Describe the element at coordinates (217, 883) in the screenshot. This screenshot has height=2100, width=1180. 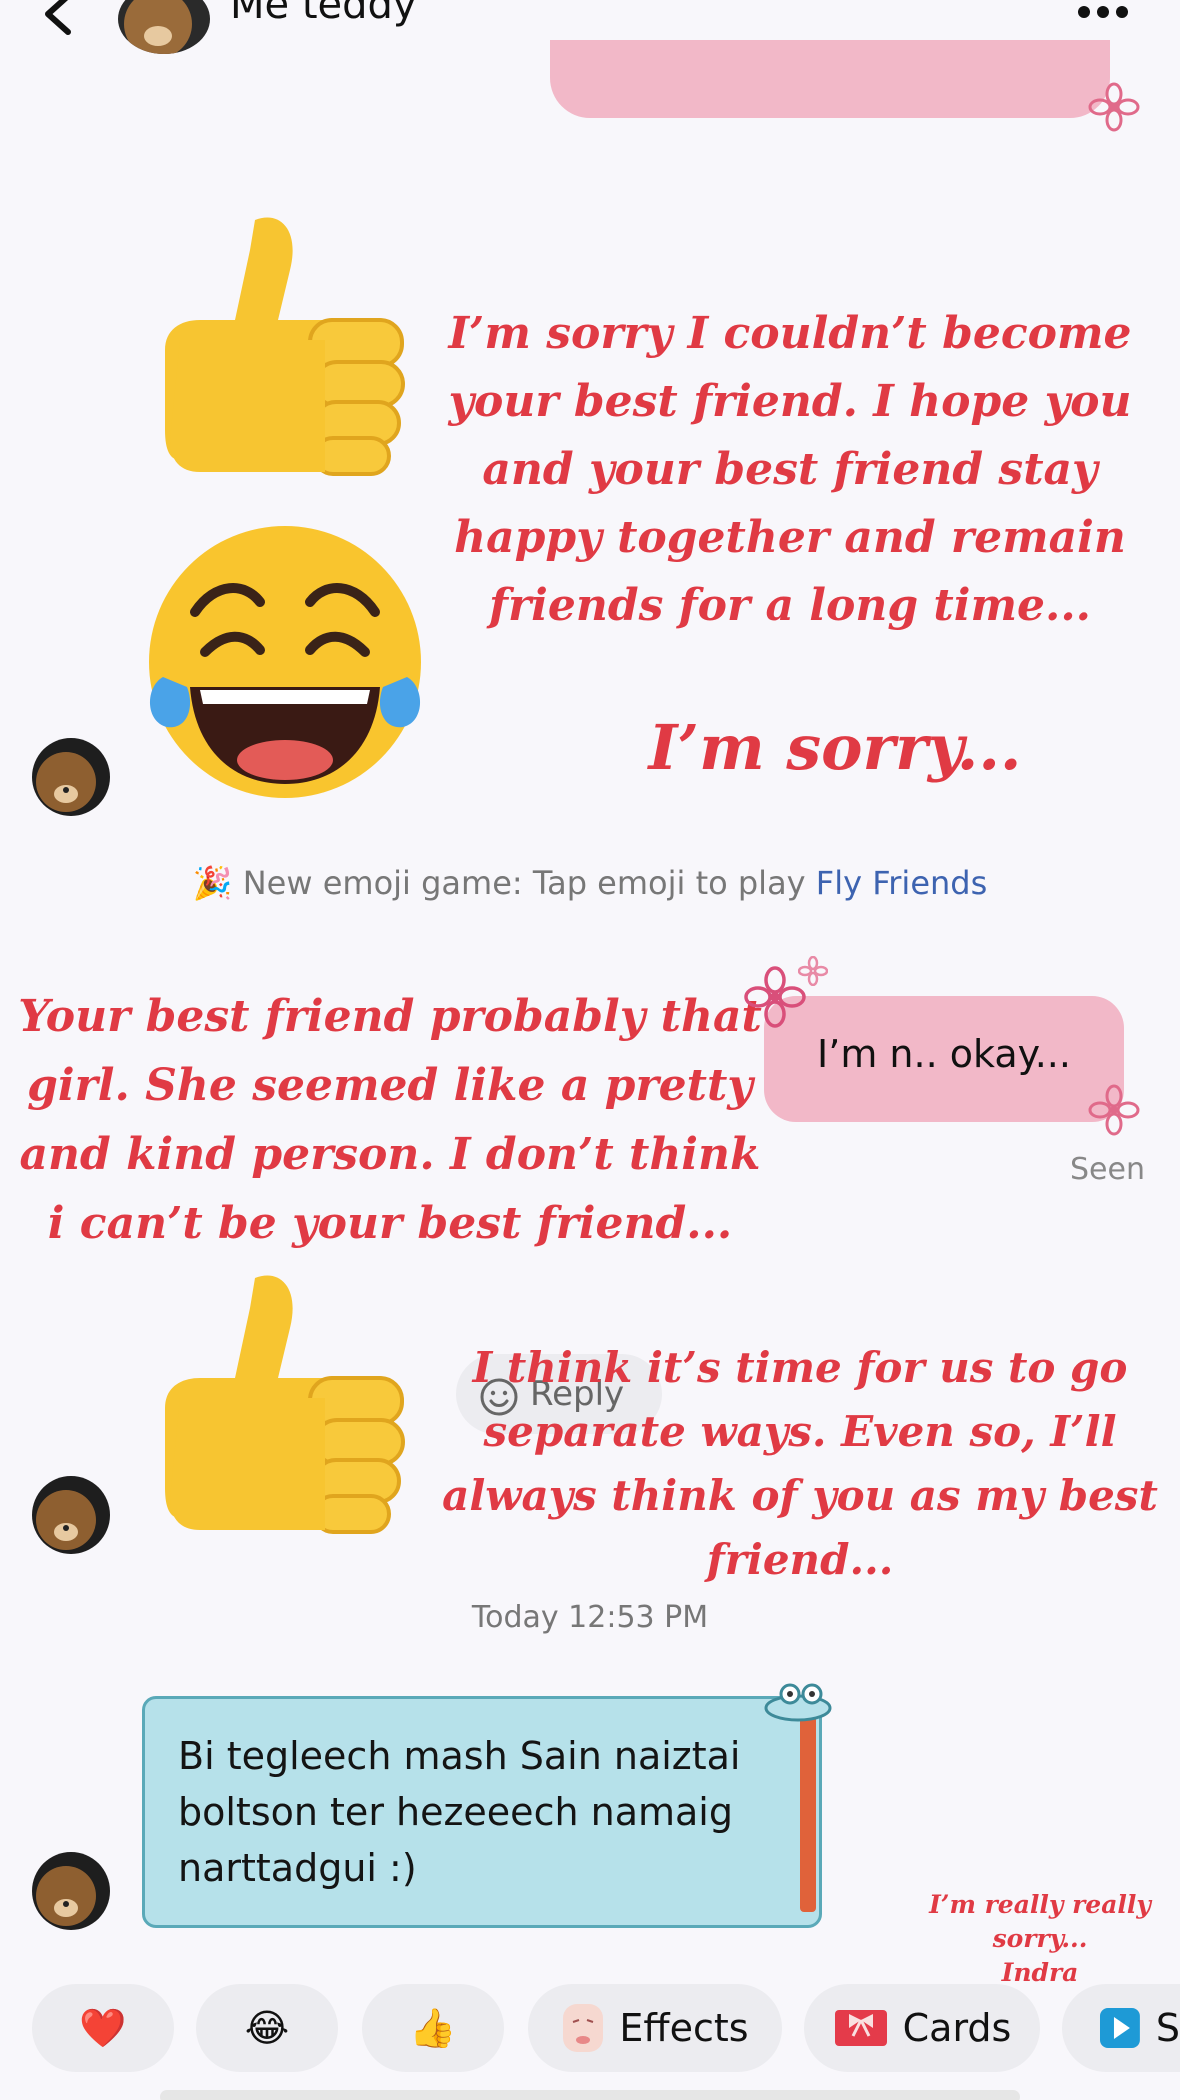
I see `party-popper-icon: 🎉` at that location.